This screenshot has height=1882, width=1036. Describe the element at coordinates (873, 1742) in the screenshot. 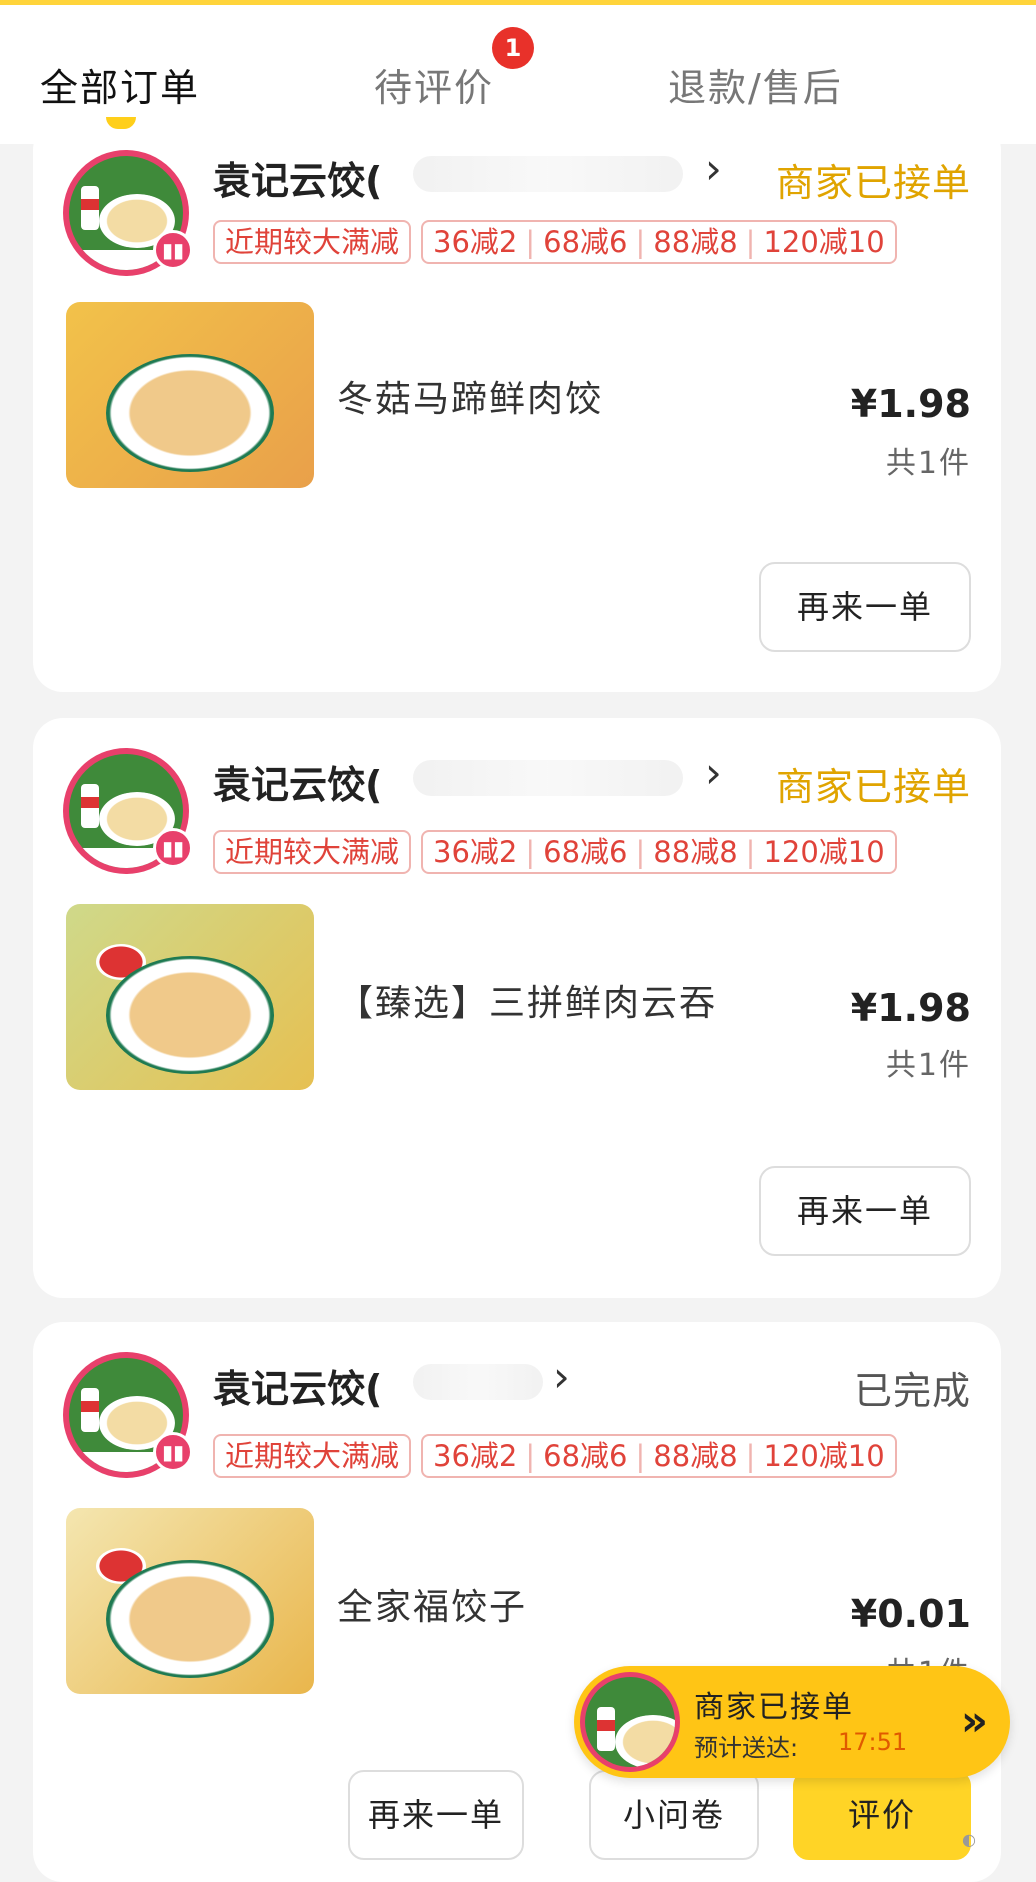

I see `eta-time: 17:51` at that location.